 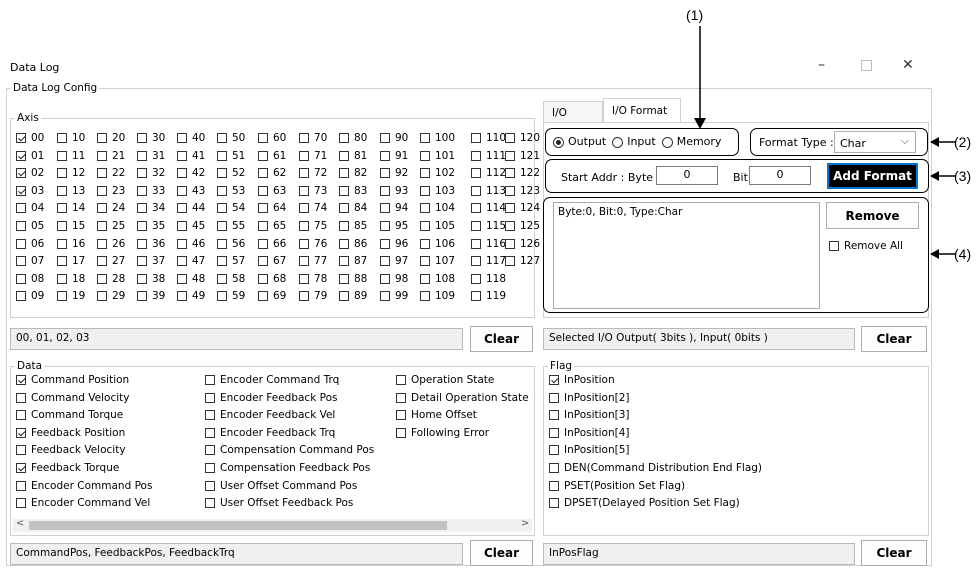 I want to click on axis-checkbox-93-box, so click(x=385, y=190).